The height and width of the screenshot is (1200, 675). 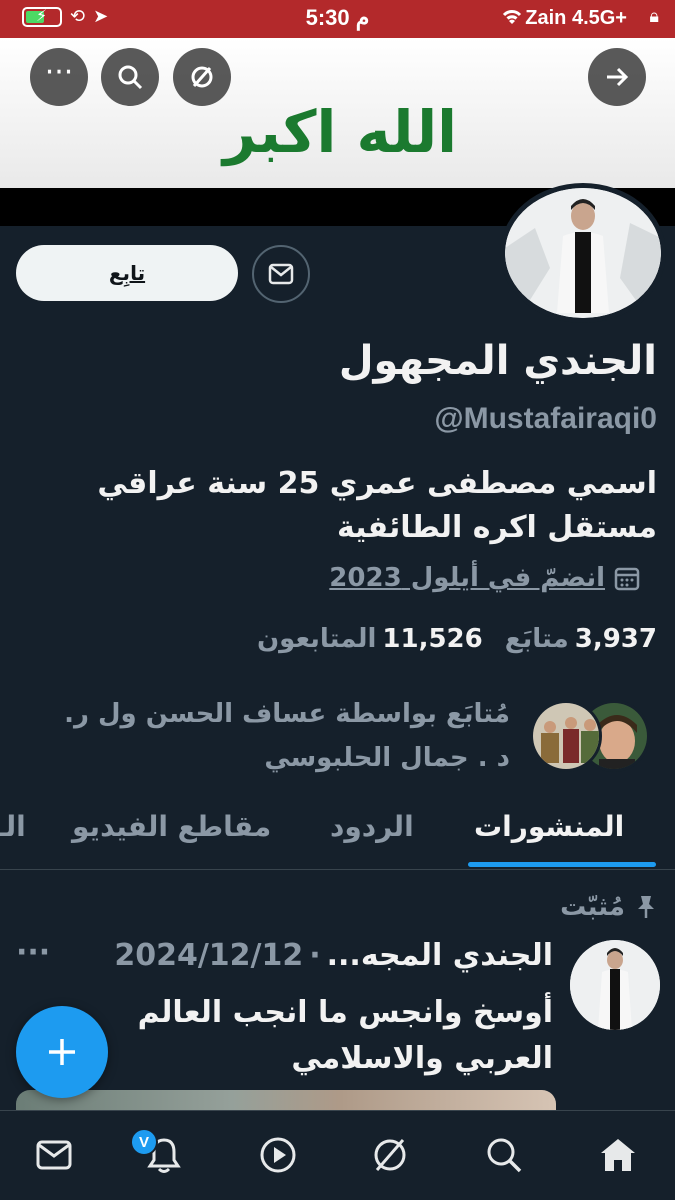 I want to click on followers-link: 11,526المتابعون, so click(x=370, y=639).